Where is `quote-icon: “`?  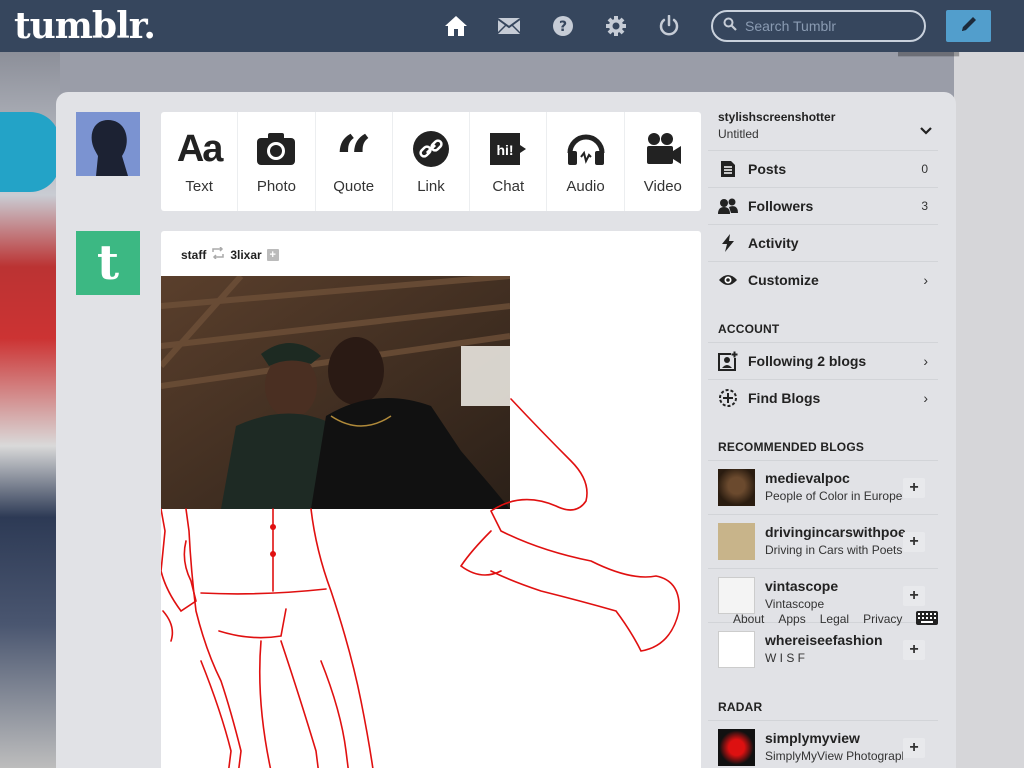
quote-icon: “ is located at coordinates (354, 159).